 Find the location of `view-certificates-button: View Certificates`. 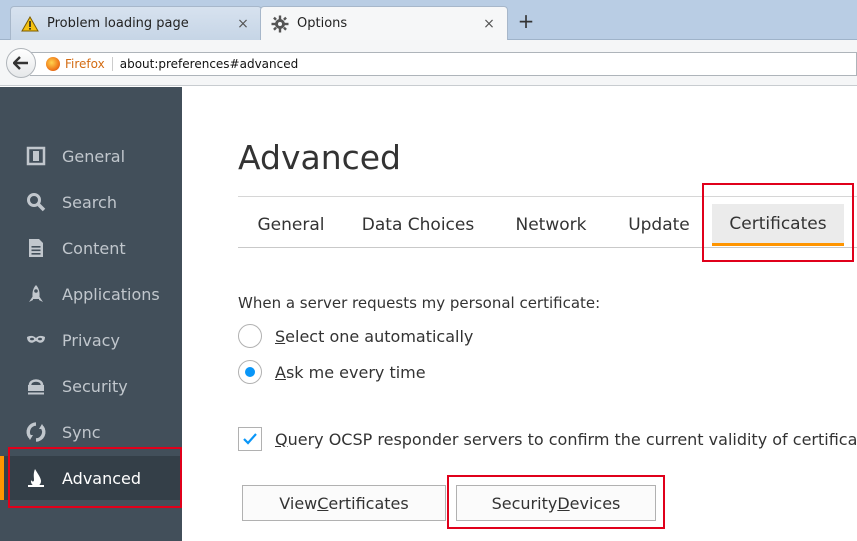

view-certificates-button: View Certificates is located at coordinates (344, 503).